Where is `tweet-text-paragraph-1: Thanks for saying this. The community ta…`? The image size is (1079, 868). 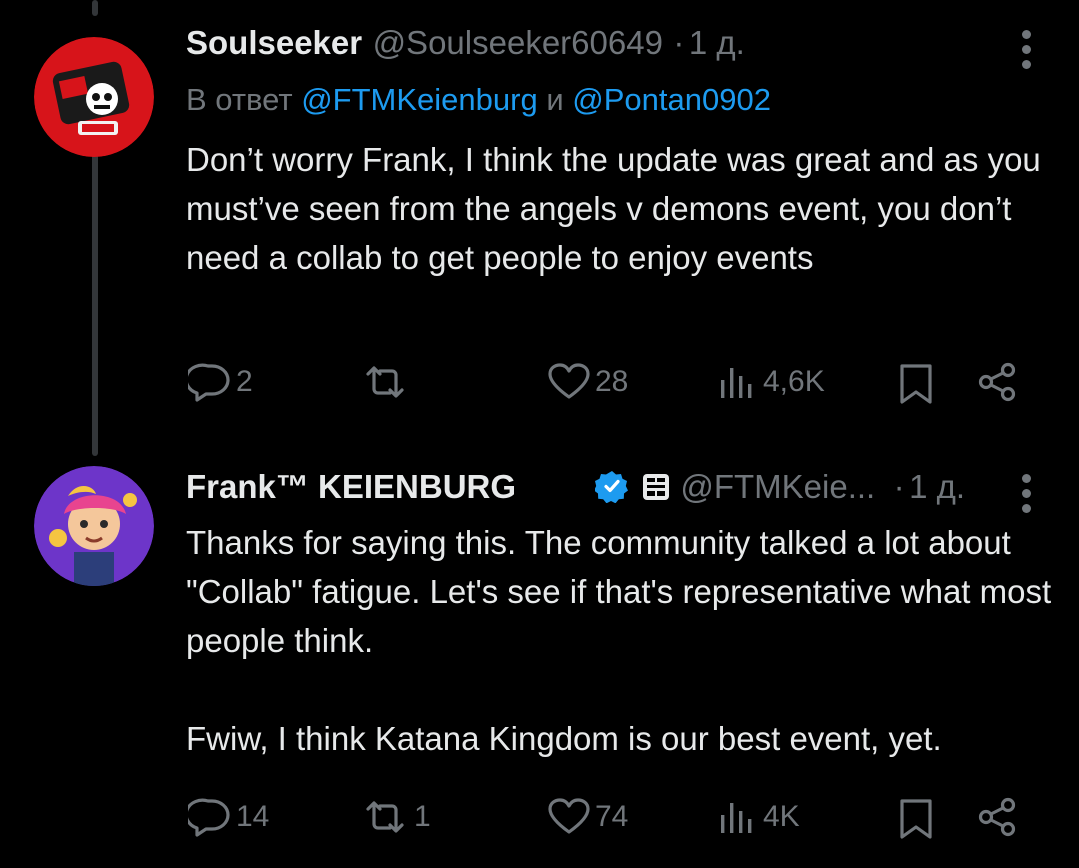
tweet-text-paragraph-1: Thanks for saying this. The community ta… is located at coordinates (619, 591).